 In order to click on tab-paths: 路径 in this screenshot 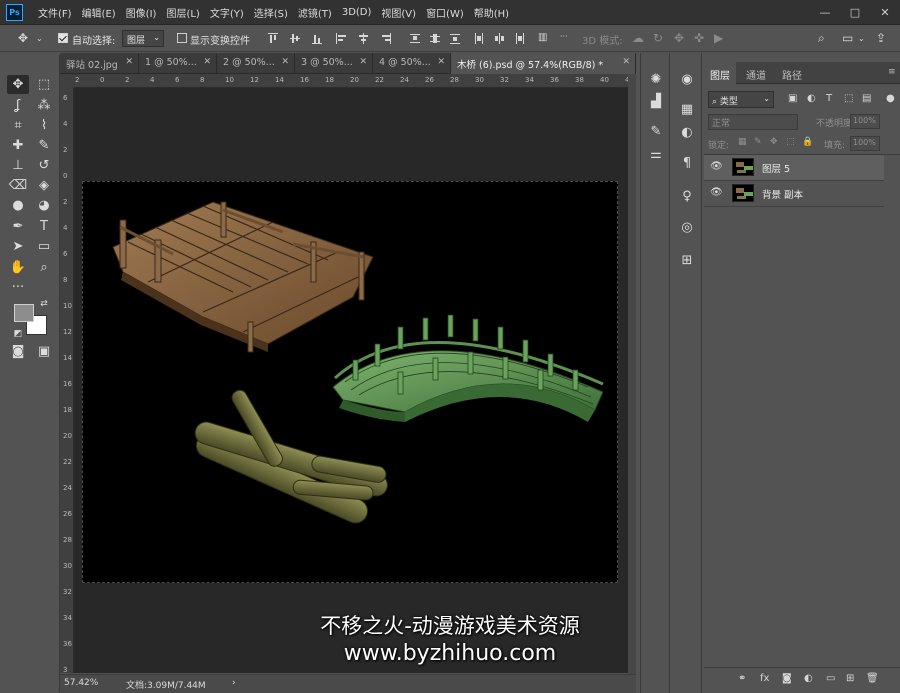, I will do `click(792, 73)`.